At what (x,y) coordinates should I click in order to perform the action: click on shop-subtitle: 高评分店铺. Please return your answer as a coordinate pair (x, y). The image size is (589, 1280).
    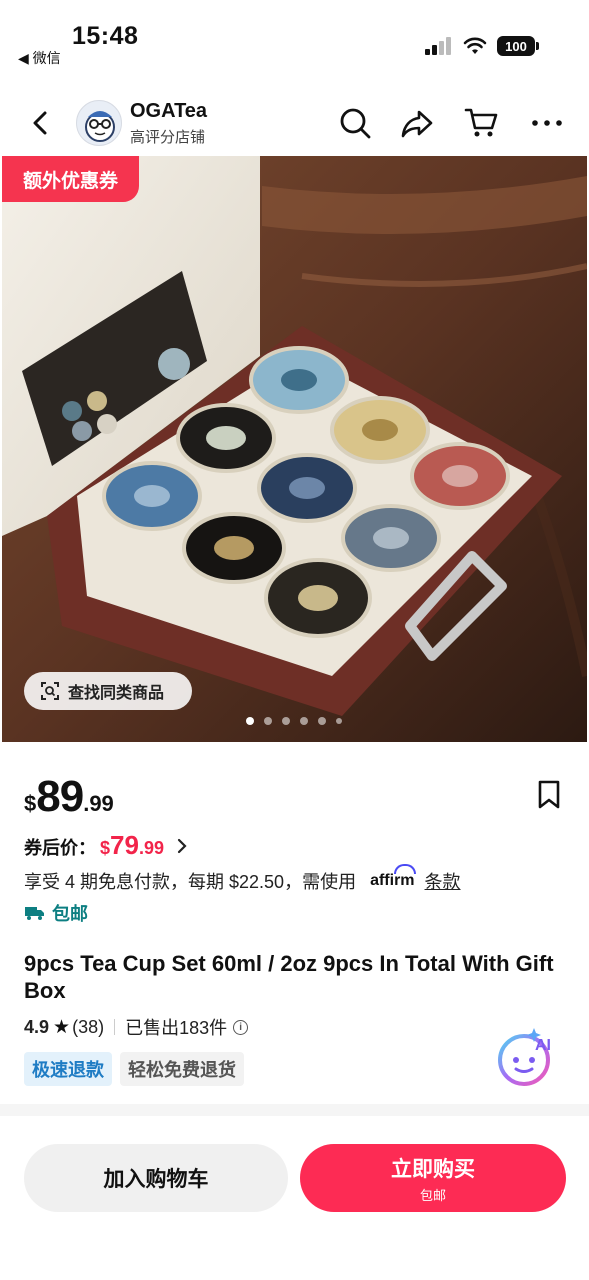
    Looking at the image, I should click on (168, 137).